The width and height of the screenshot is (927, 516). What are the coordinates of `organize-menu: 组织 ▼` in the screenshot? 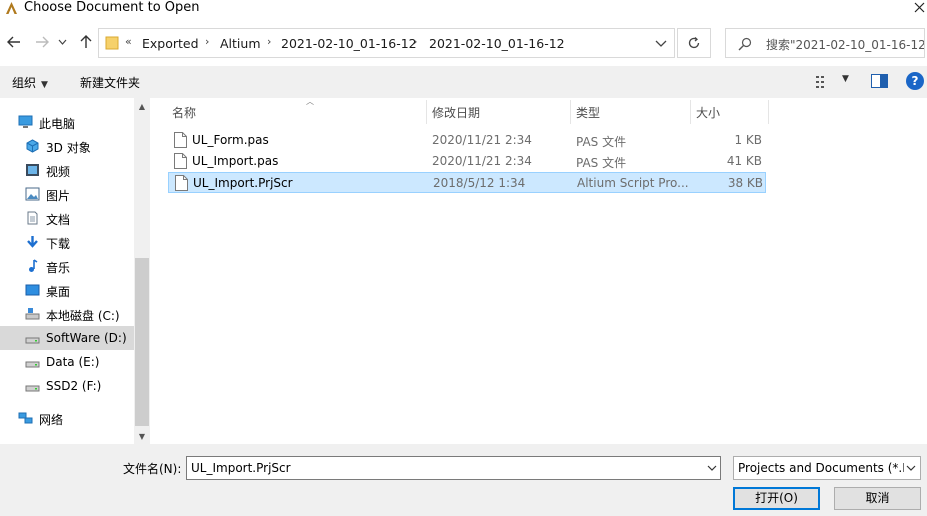 It's located at (30, 82).